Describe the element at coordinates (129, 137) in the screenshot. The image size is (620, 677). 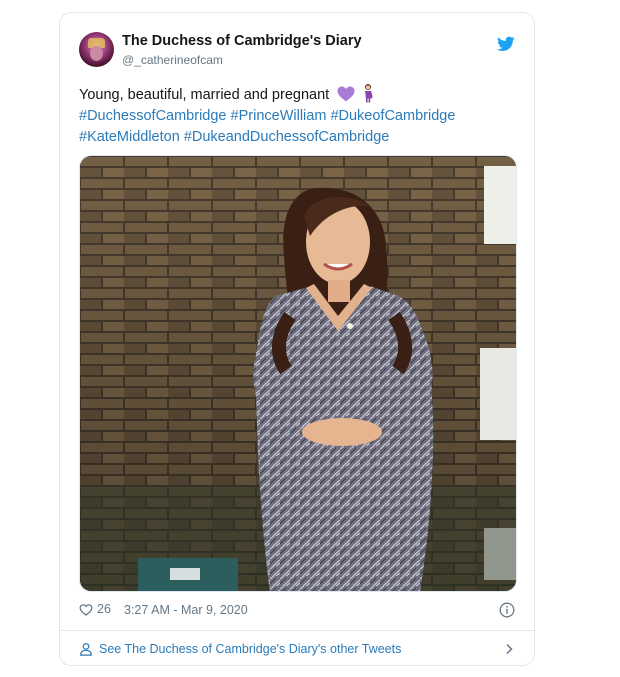
I see `hashtag-link: #KateMiddleton` at that location.